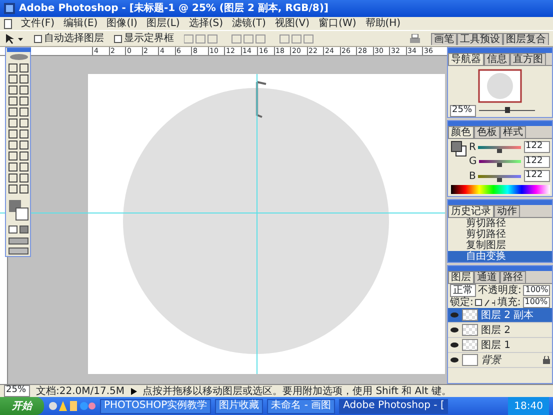  Describe the element at coordinates (462, 302) in the screenshot. I see `lock-label: 锁定:` at that location.